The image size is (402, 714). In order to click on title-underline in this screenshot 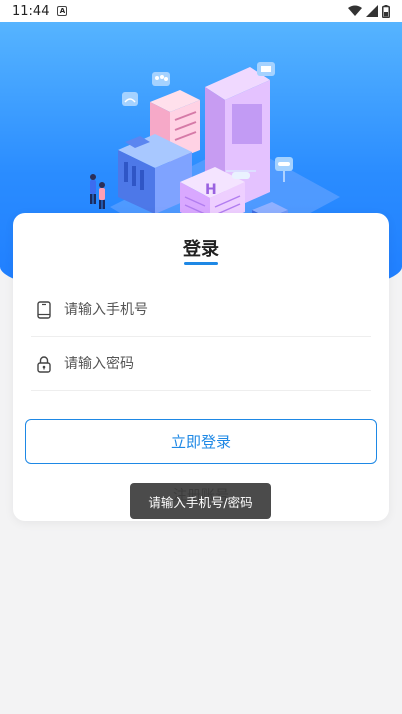, I will do `click(201, 263)`.